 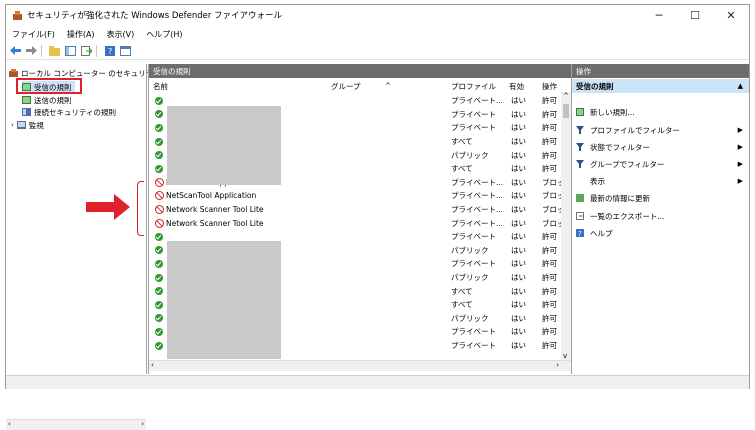 I want to click on column-action: 操作, so click(x=549, y=86).